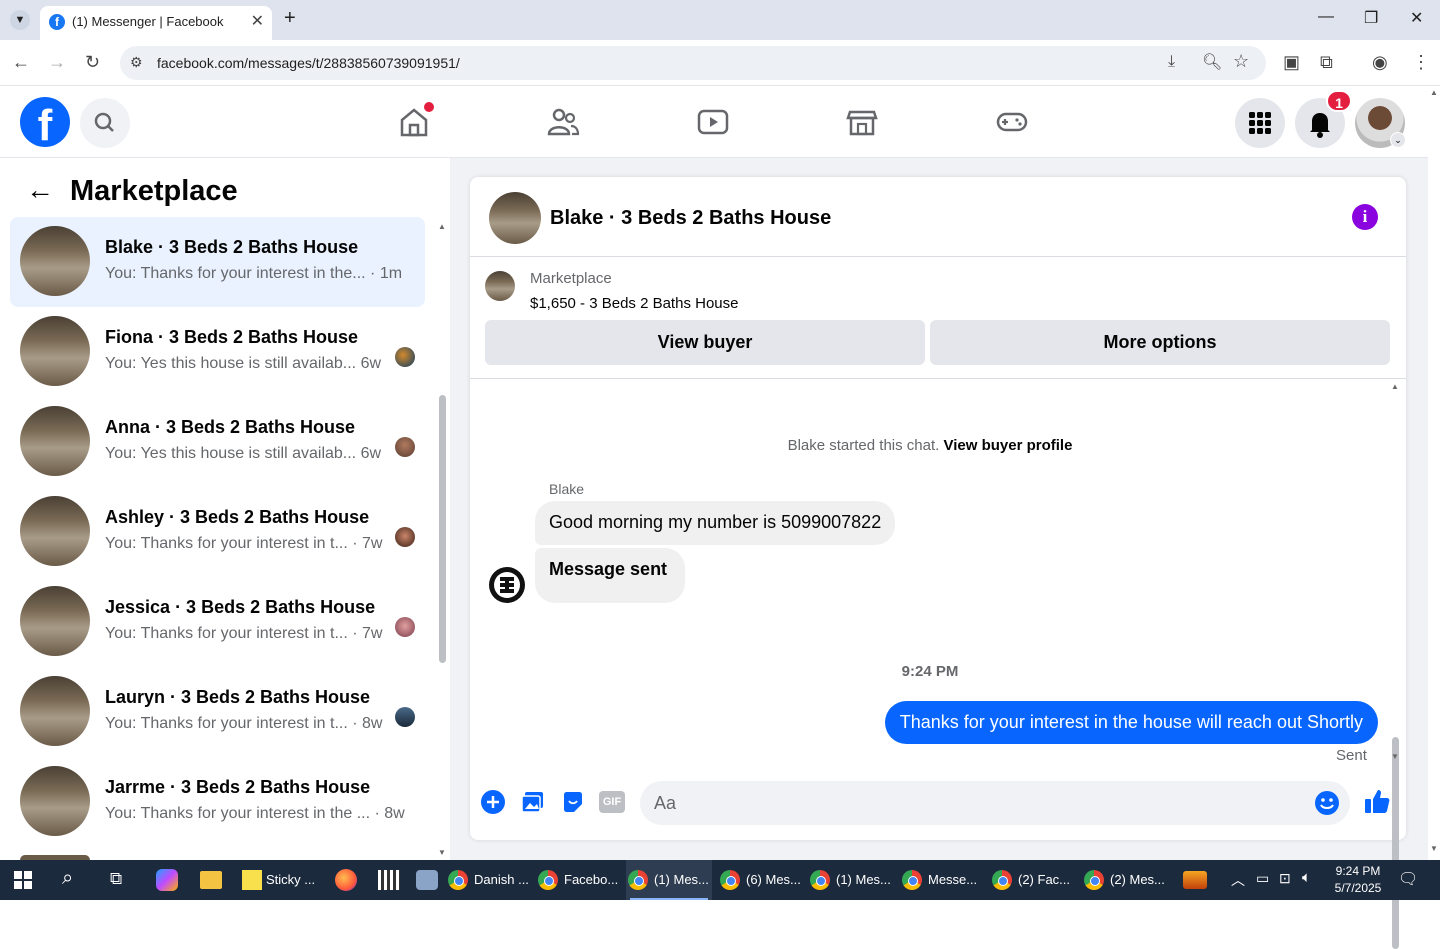 This screenshot has width=1440, height=949. What do you see at coordinates (1306, 877) in the screenshot?
I see `volume-icon: 🔈︎` at bounding box center [1306, 877].